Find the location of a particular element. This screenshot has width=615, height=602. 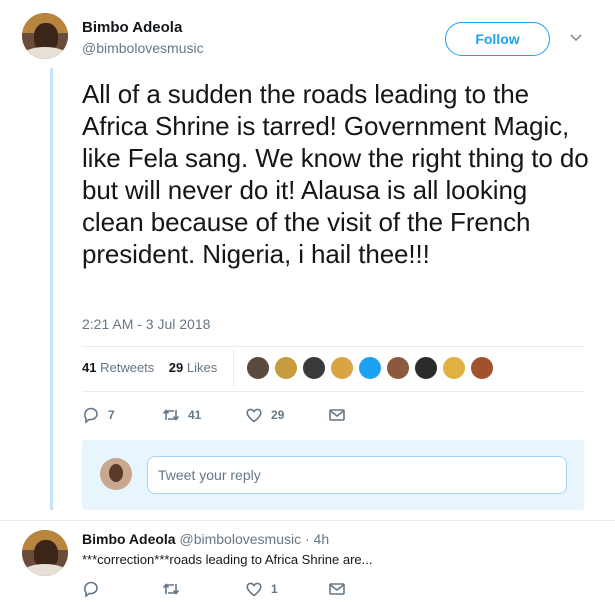

engagement-stats: 41 Retweets 29 Likes is located at coordinates (149, 367).